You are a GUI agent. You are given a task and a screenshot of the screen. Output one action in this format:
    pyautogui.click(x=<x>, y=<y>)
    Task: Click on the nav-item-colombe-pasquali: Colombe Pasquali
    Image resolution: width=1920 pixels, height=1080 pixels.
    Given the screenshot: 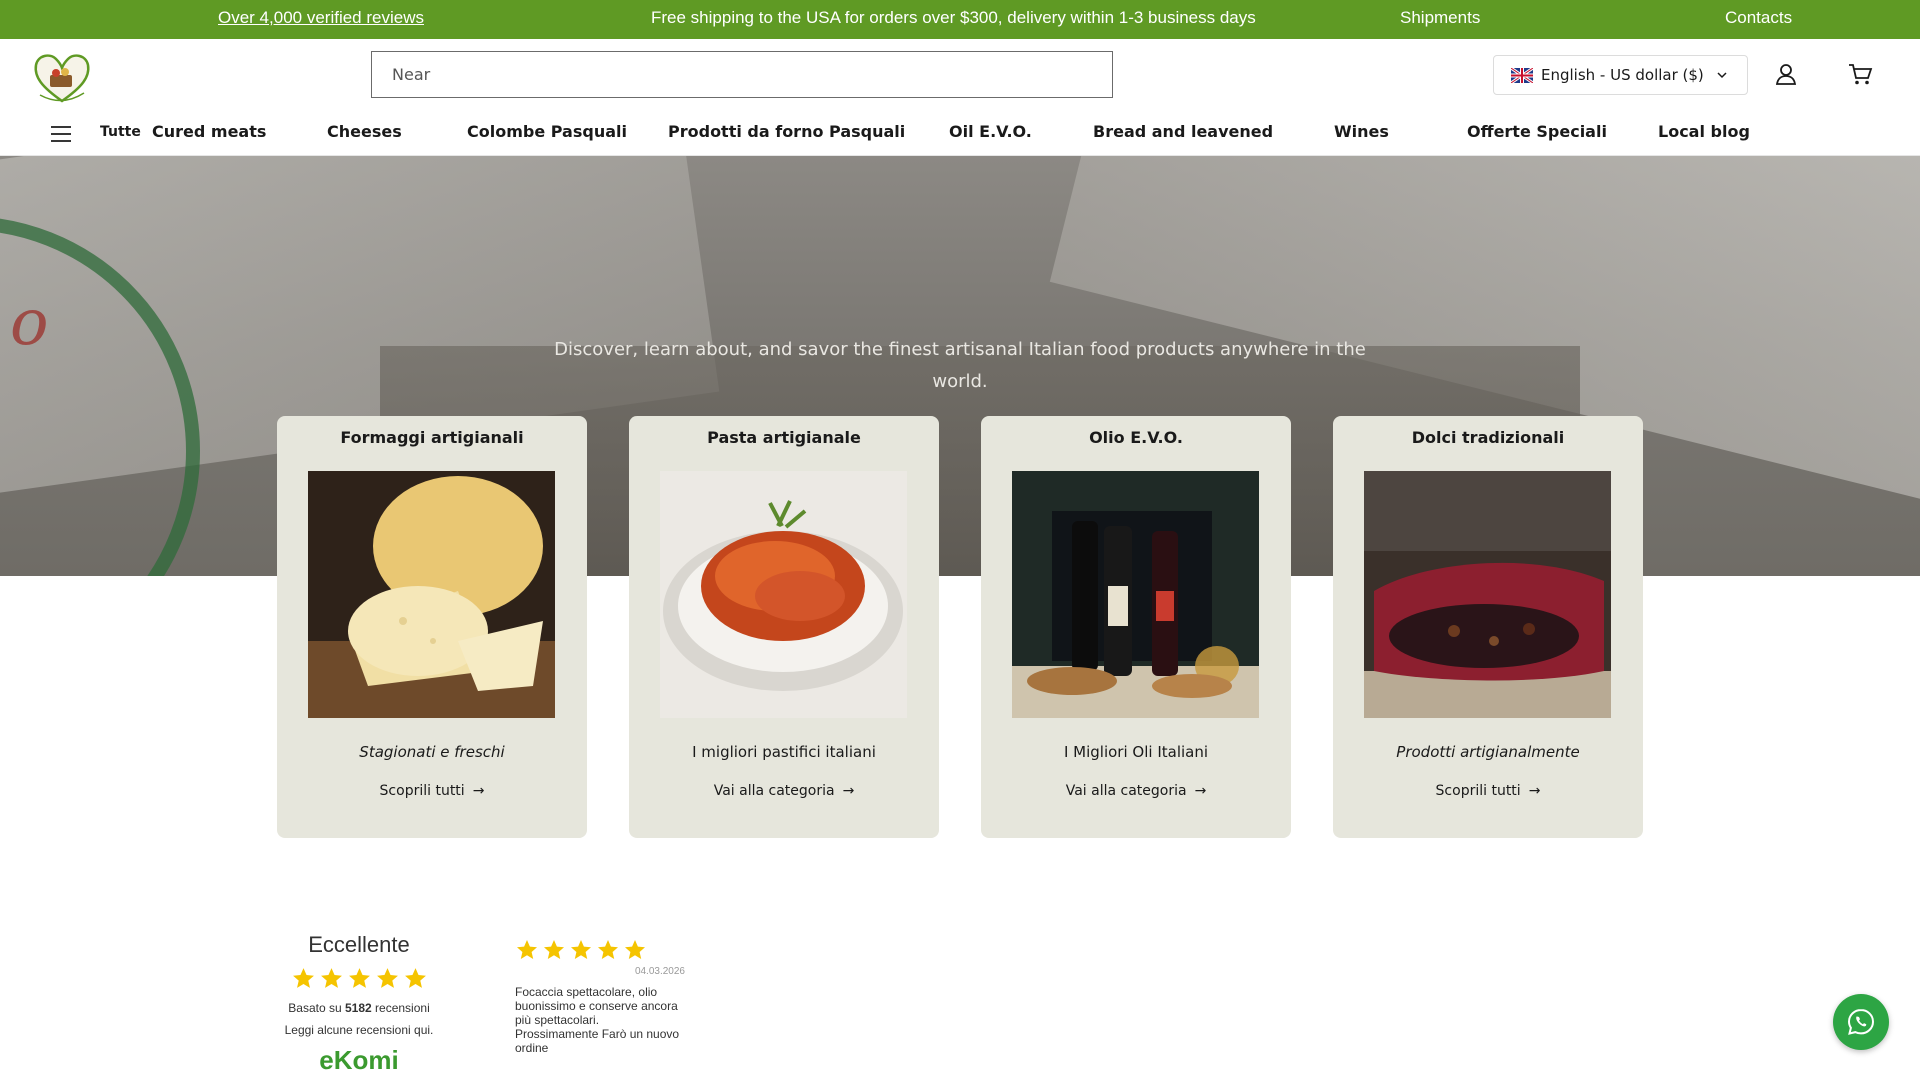 What is the action you would take?
    pyautogui.click(x=547, y=131)
    